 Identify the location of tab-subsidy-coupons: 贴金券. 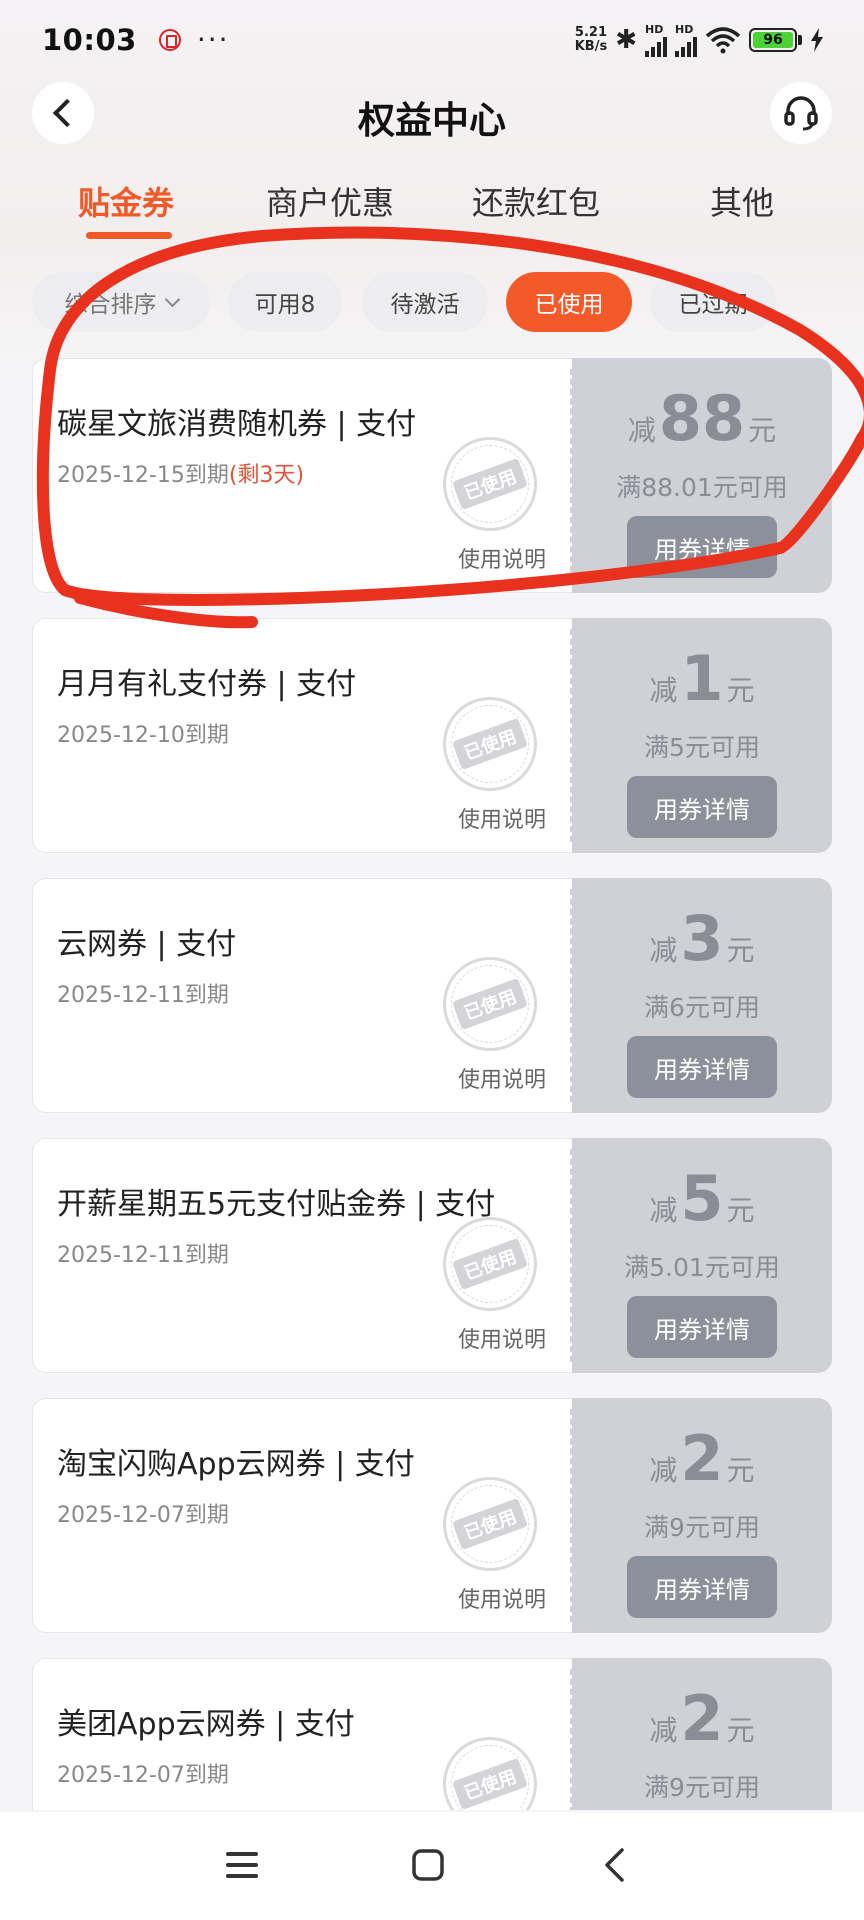
(126, 201).